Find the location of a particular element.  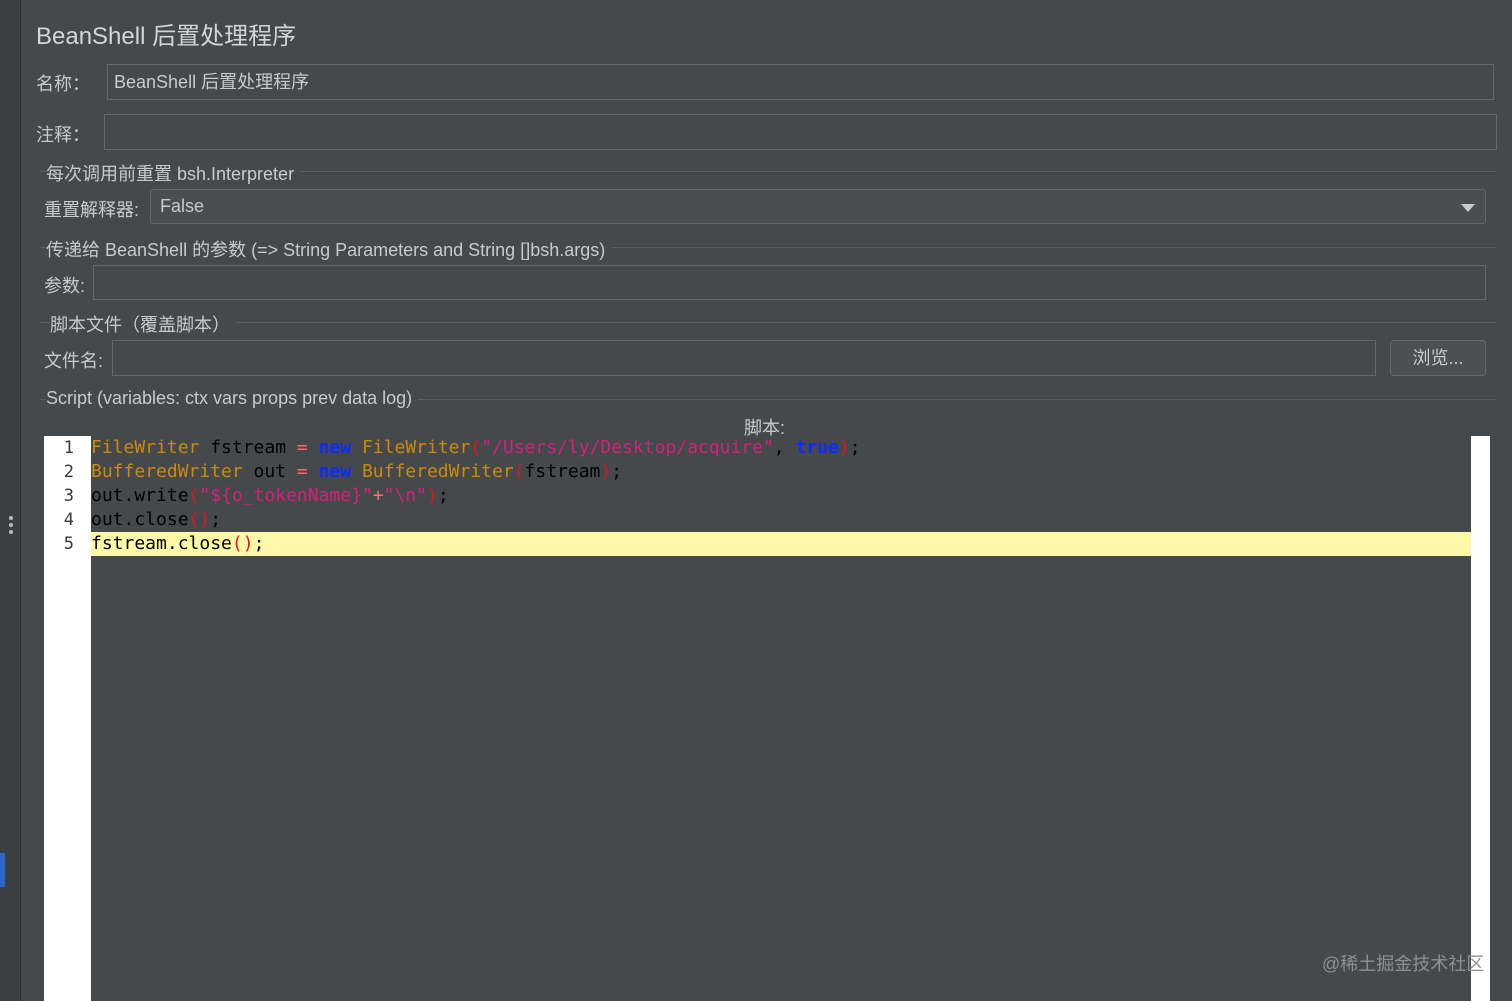

code-token: "\n" is located at coordinates (405, 495).